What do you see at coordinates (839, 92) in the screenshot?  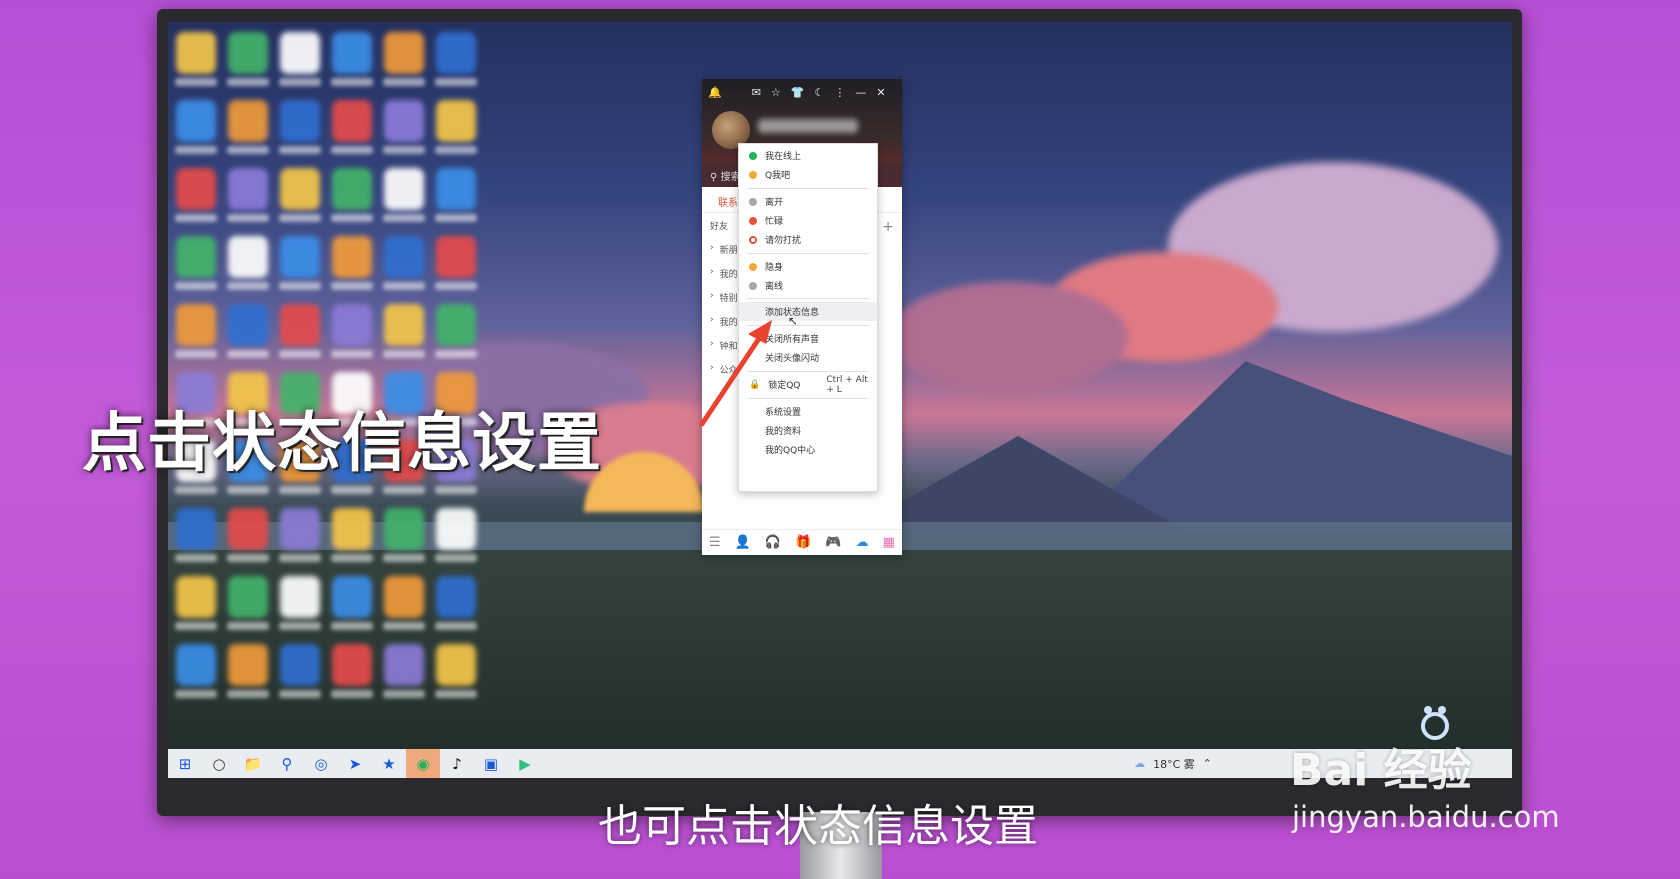 I see `more-icon: ⋮` at bounding box center [839, 92].